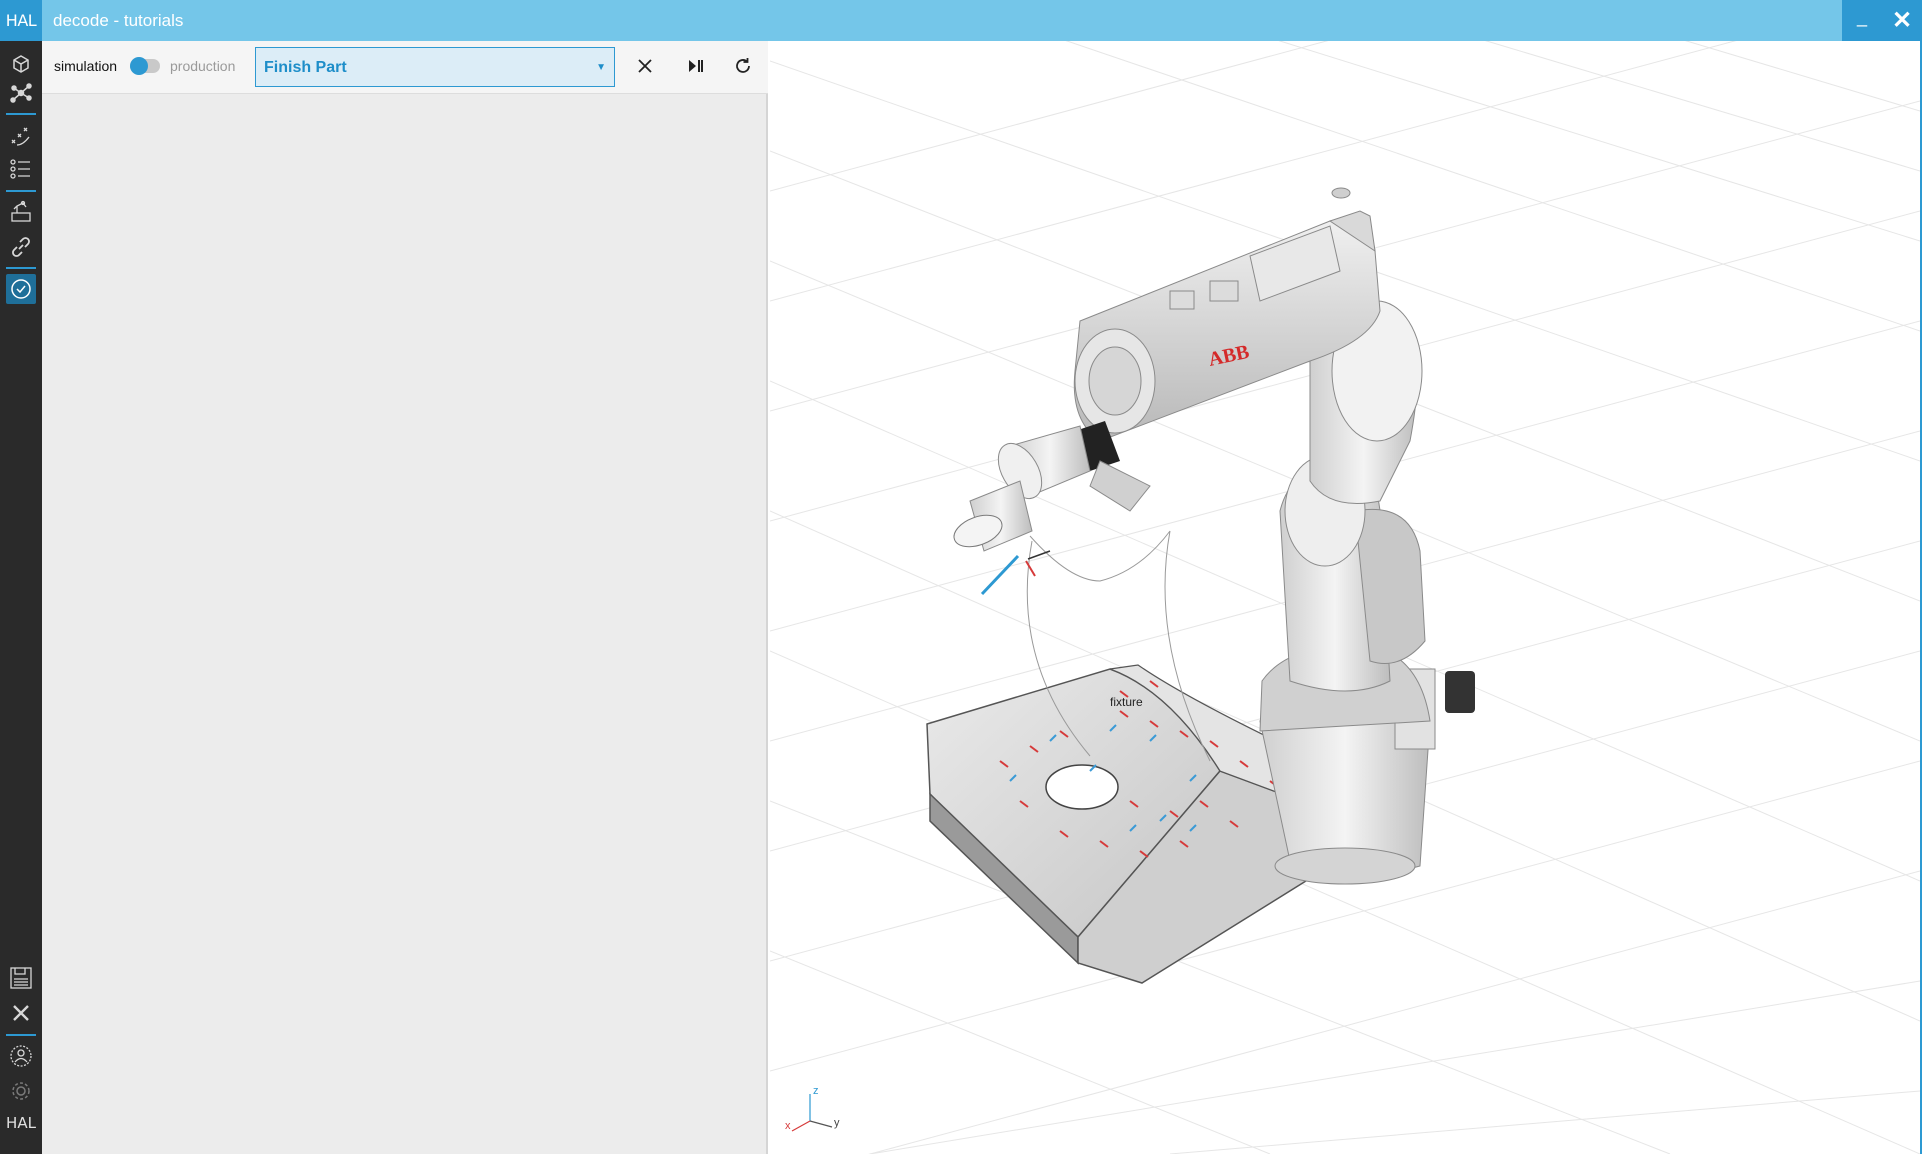 The height and width of the screenshot is (1154, 1922). What do you see at coordinates (21, 289) in the screenshot?
I see `check-circle-icon` at bounding box center [21, 289].